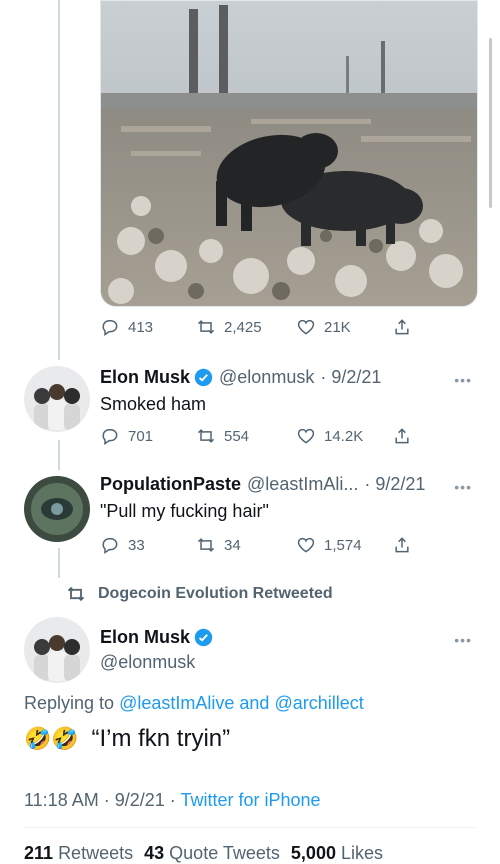 Image resolution: width=500 pixels, height=864 pixels. I want to click on quote-tweets-stat: 43 Quote Tweets, so click(212, 853).